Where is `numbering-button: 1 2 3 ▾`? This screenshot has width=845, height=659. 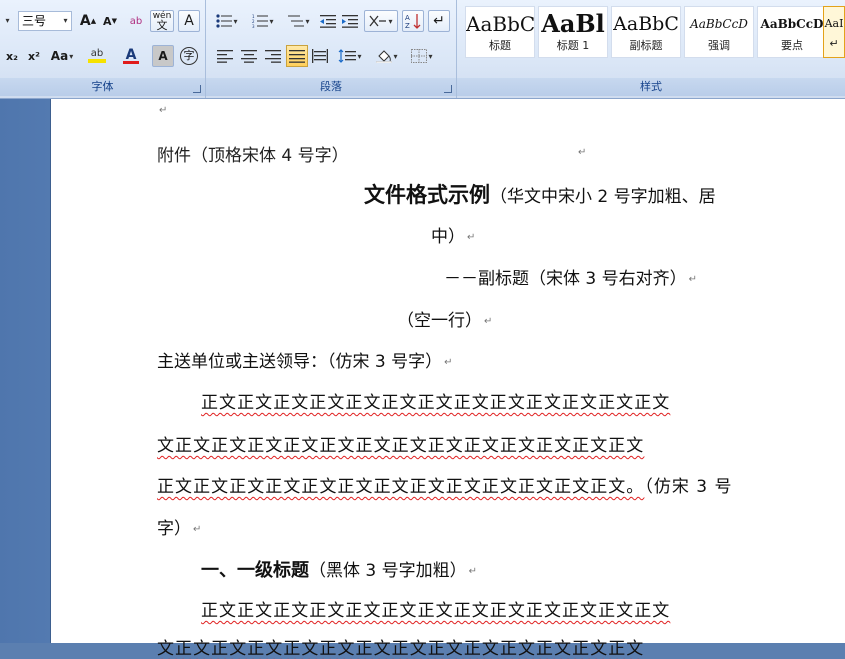
numbering-button: 1 2 3 ▾ is located at coordinates (263, 21).